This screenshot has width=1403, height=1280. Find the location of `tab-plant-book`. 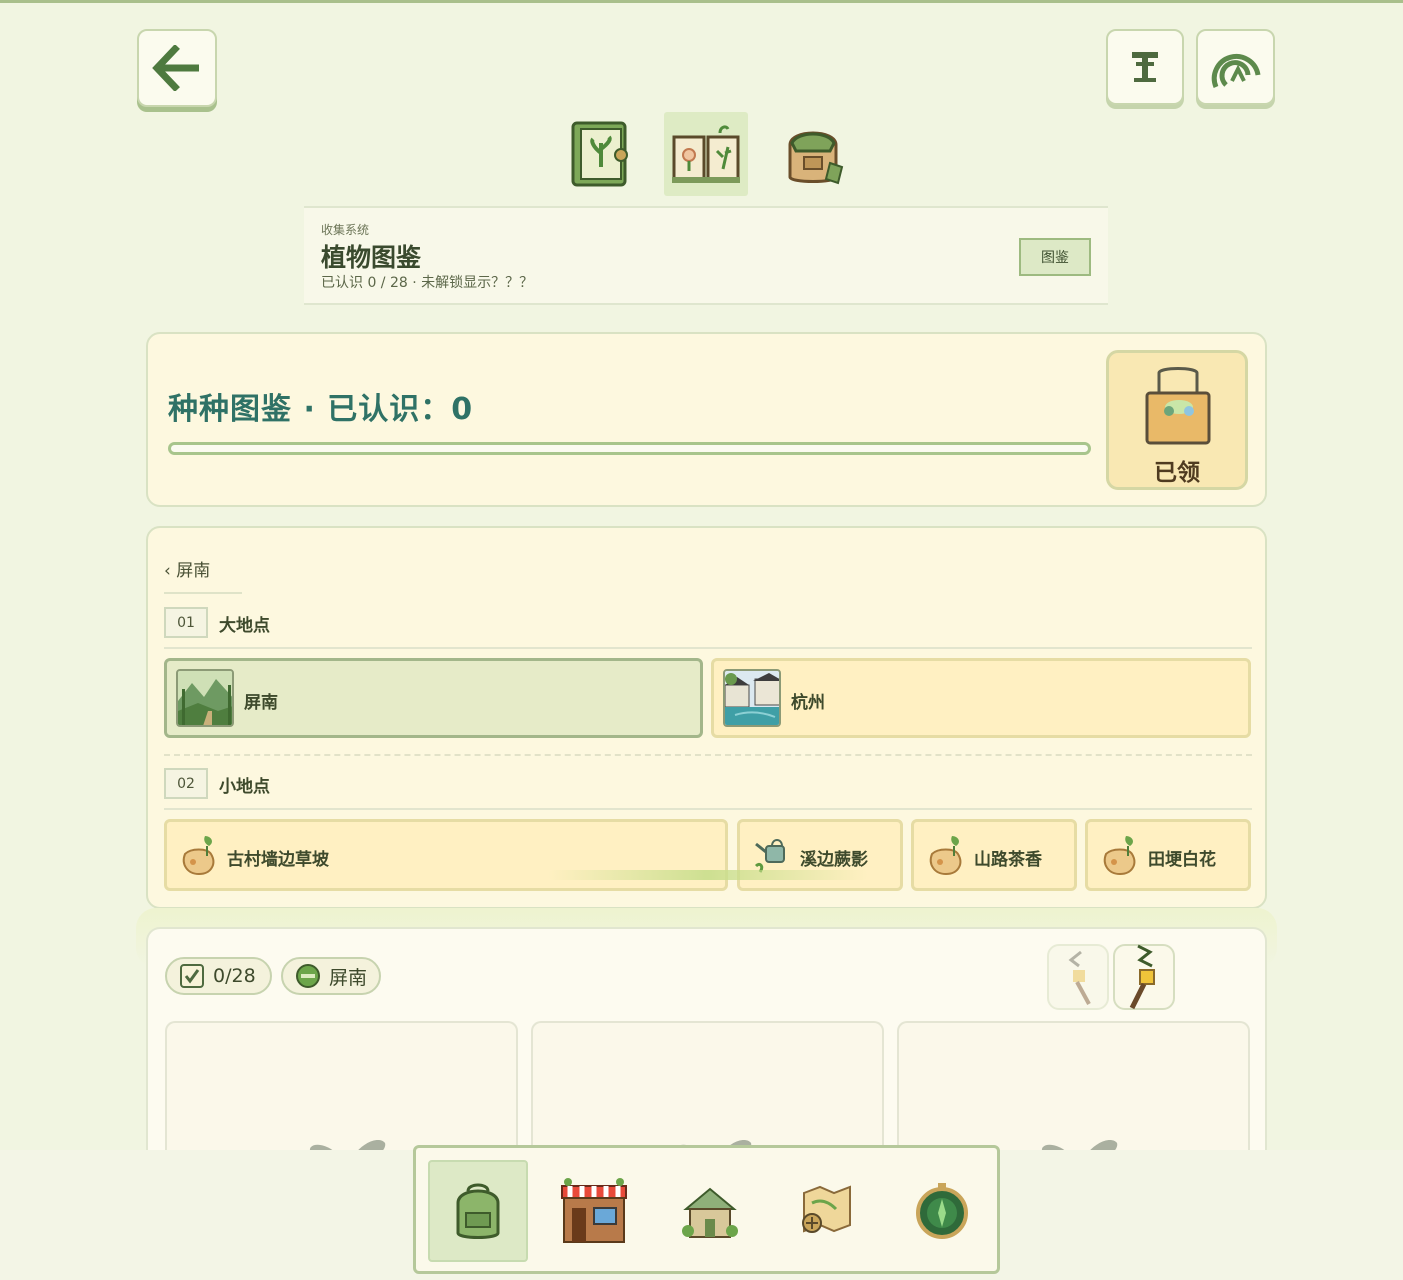

tab-plant-book is located at coordinates (706, 154).